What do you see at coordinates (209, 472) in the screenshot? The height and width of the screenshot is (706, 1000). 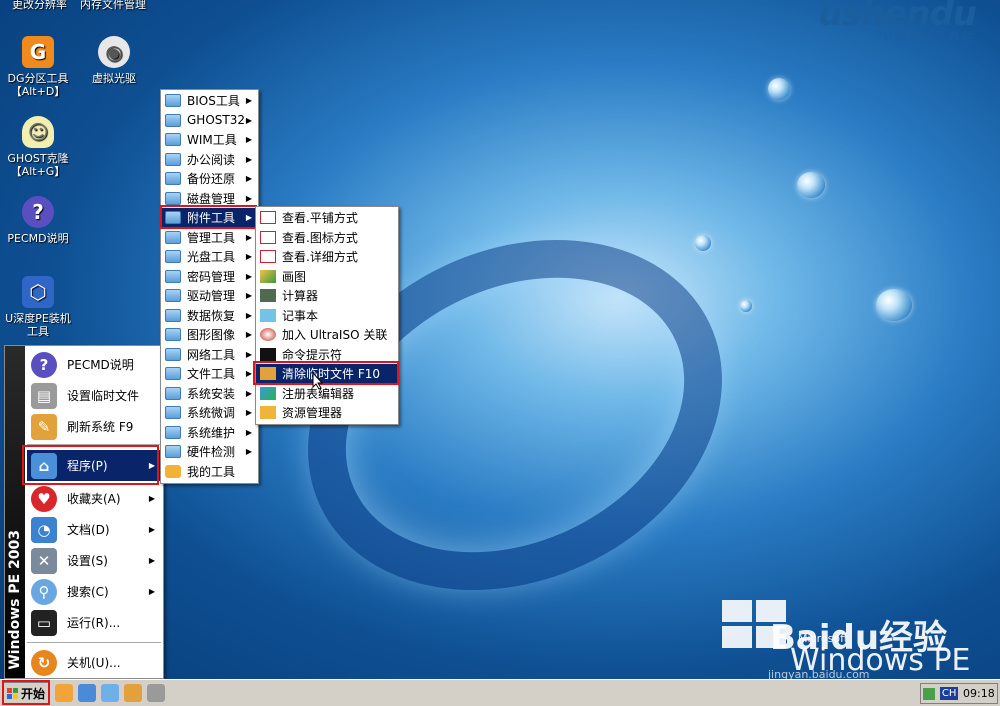 I see `programs-item: 我的工具` at bounding box center [209, 472].